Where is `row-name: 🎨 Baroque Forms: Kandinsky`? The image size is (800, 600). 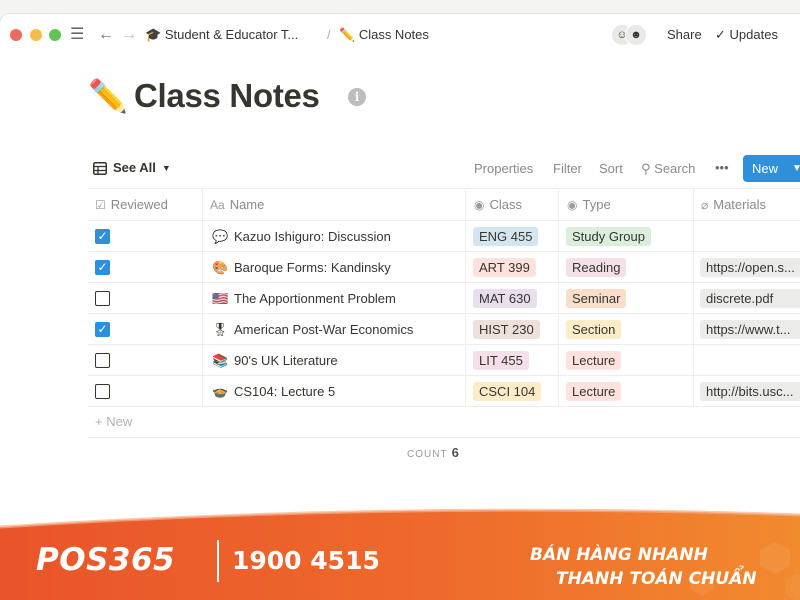
row-name: 🎨 Baroque Forms: Kandinsky is located at coordinates (301, 267).